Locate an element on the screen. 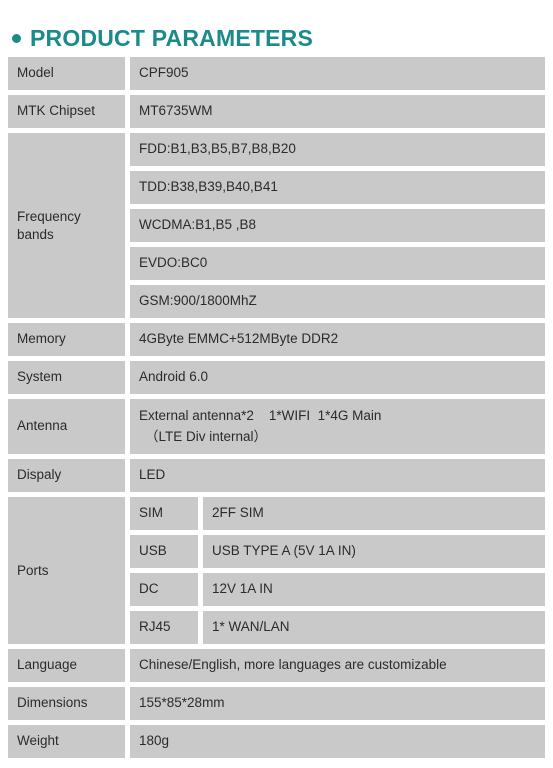 The width and height of the screenshot is (553, 768). table-row: MTK Chipset MT6735WM is located at coordinates (276, 111).